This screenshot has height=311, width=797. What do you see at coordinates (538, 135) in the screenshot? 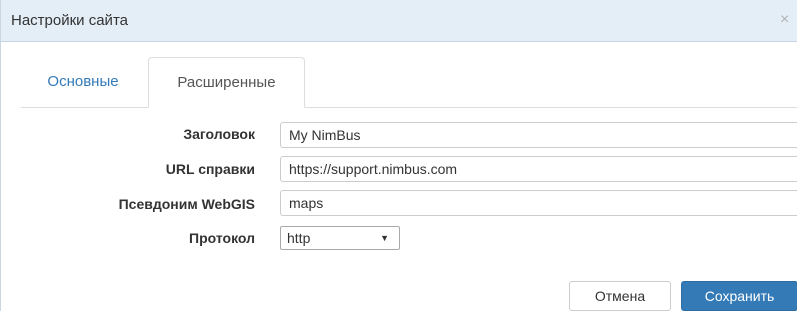
I see `title-field` at bounding box center [538, 135].